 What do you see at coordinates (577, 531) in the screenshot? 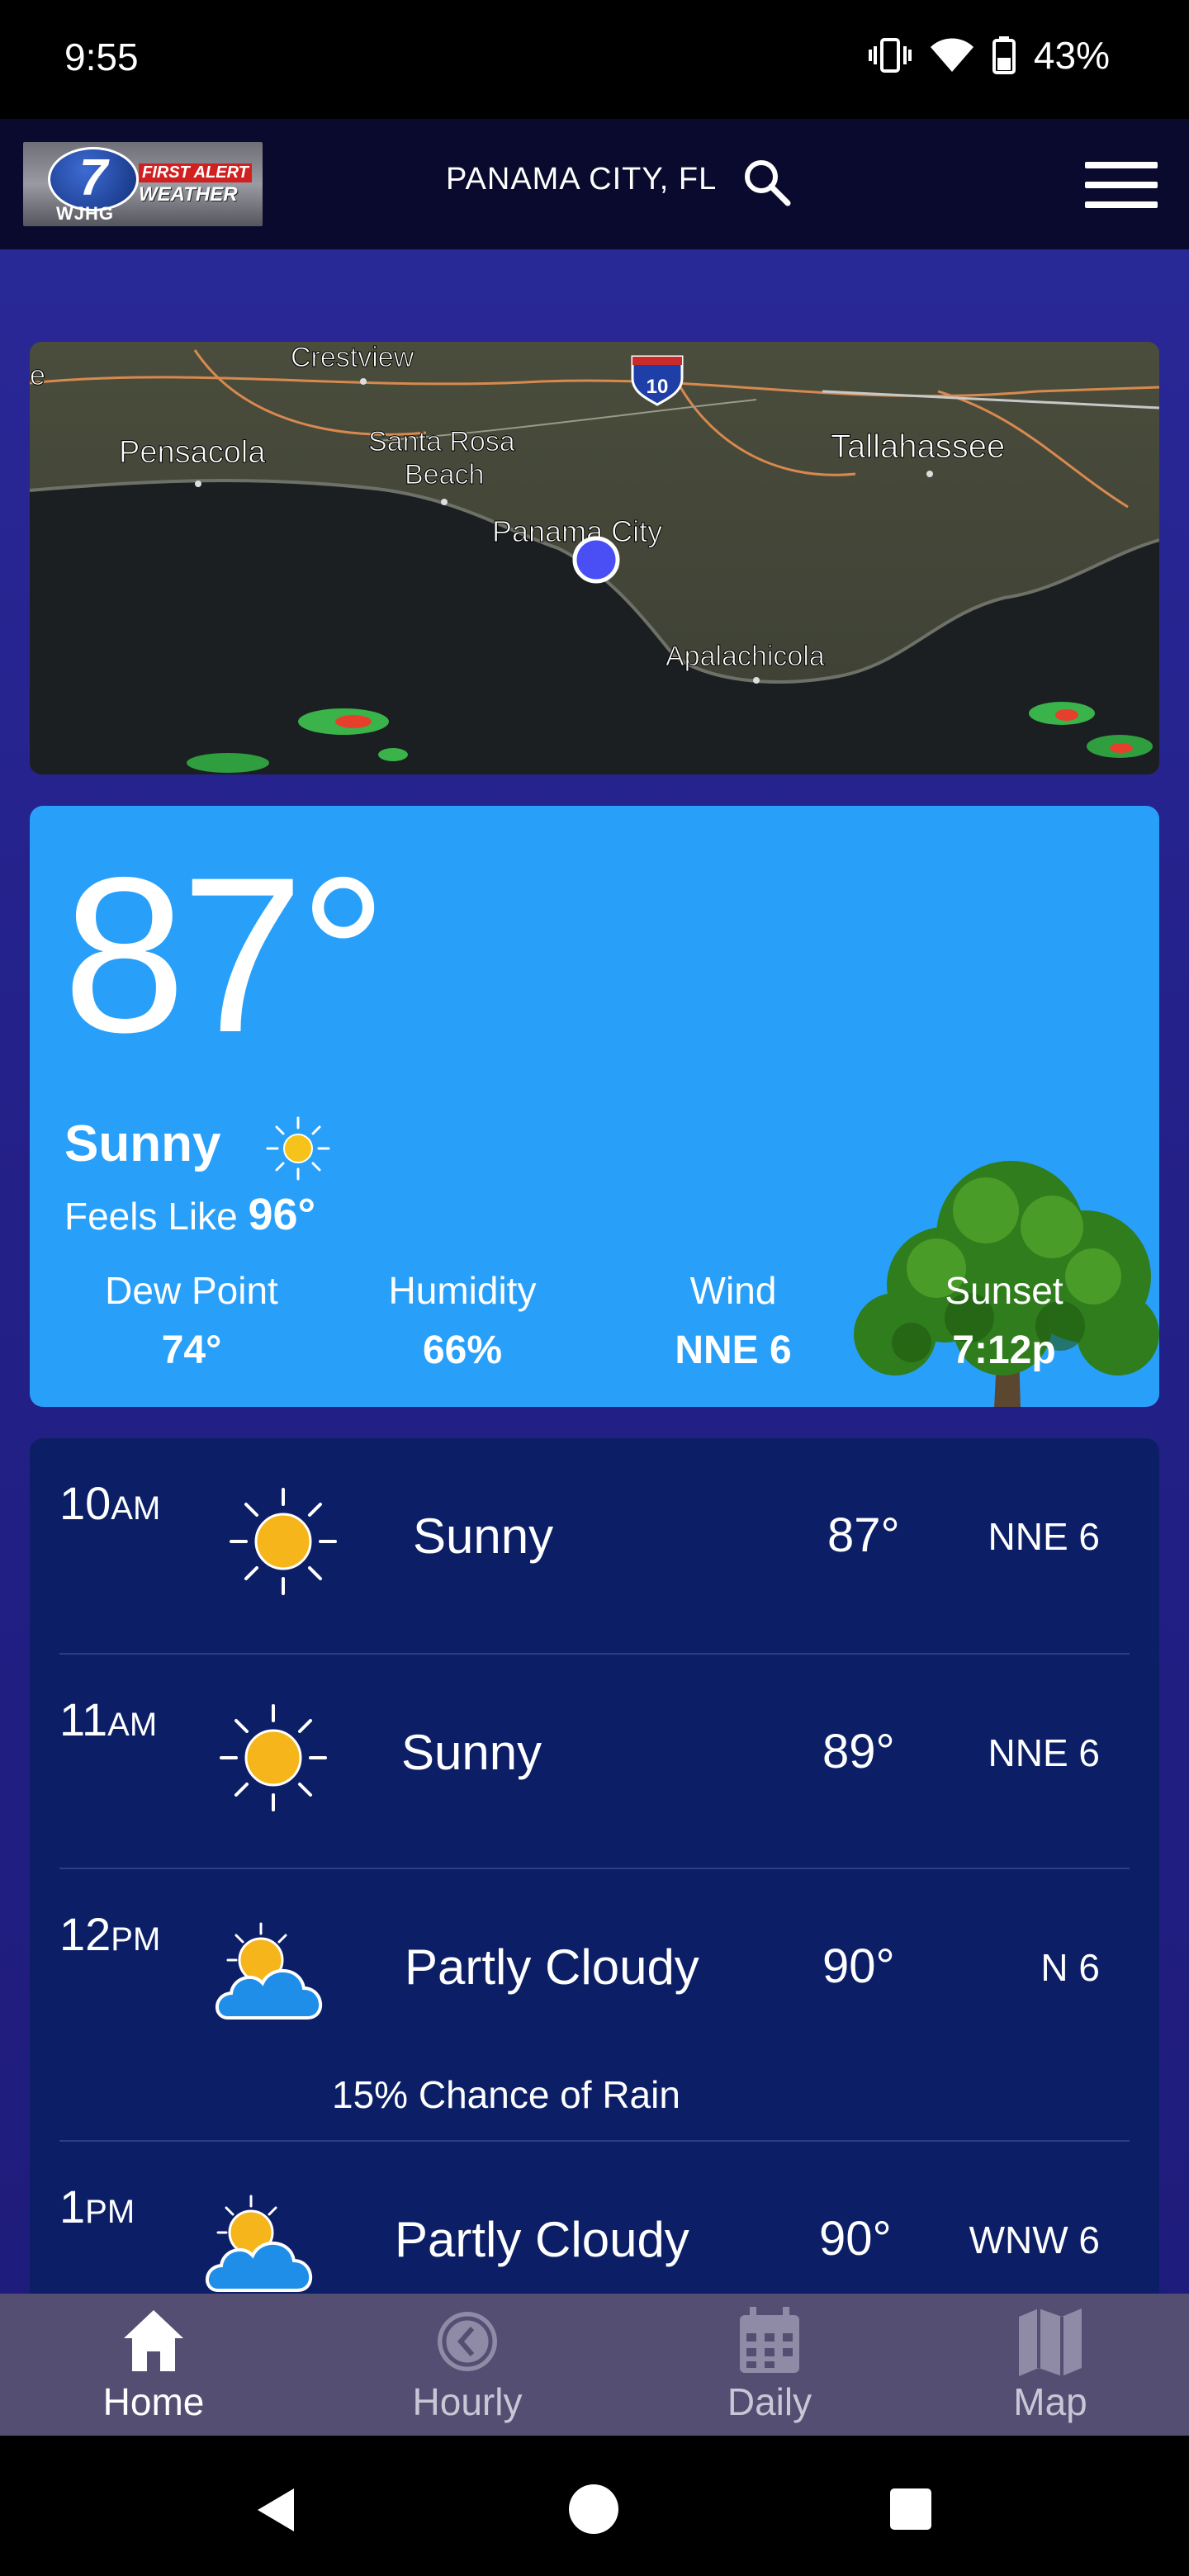
I see `map-label-panama-city: Panama City` at bounding box center [577, 531].